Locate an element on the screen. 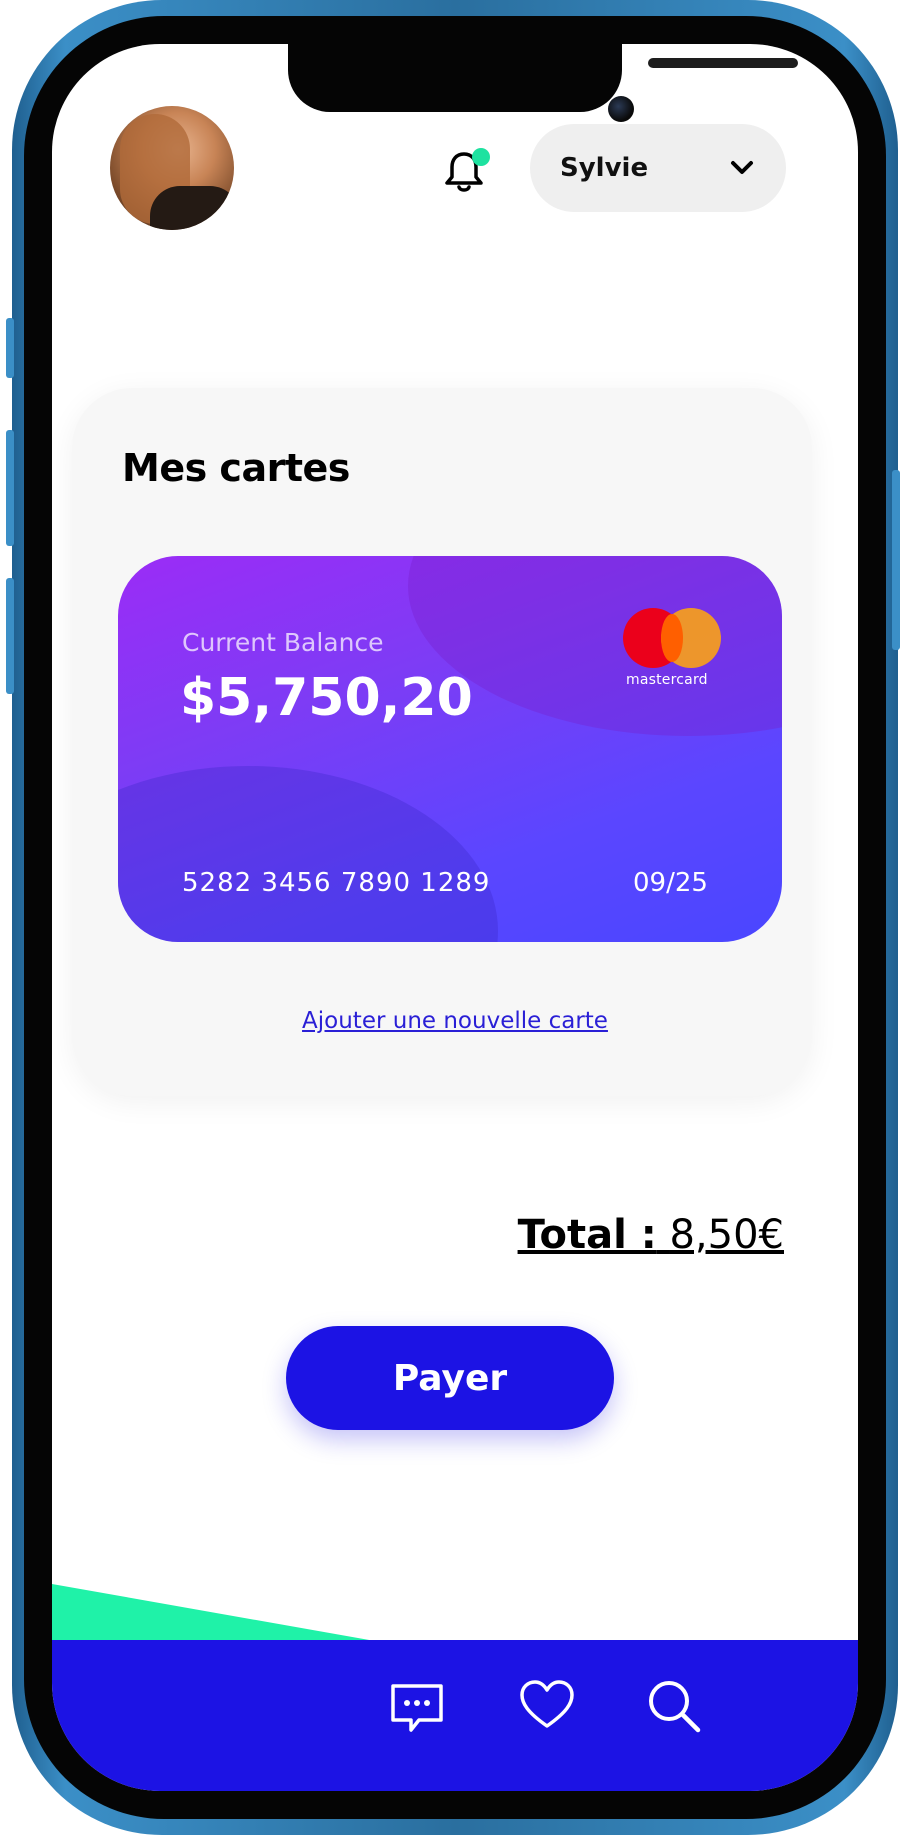 This screenshot has height=1835, width=909. user-selector: Sylvie is located at coordinates (658, 168).